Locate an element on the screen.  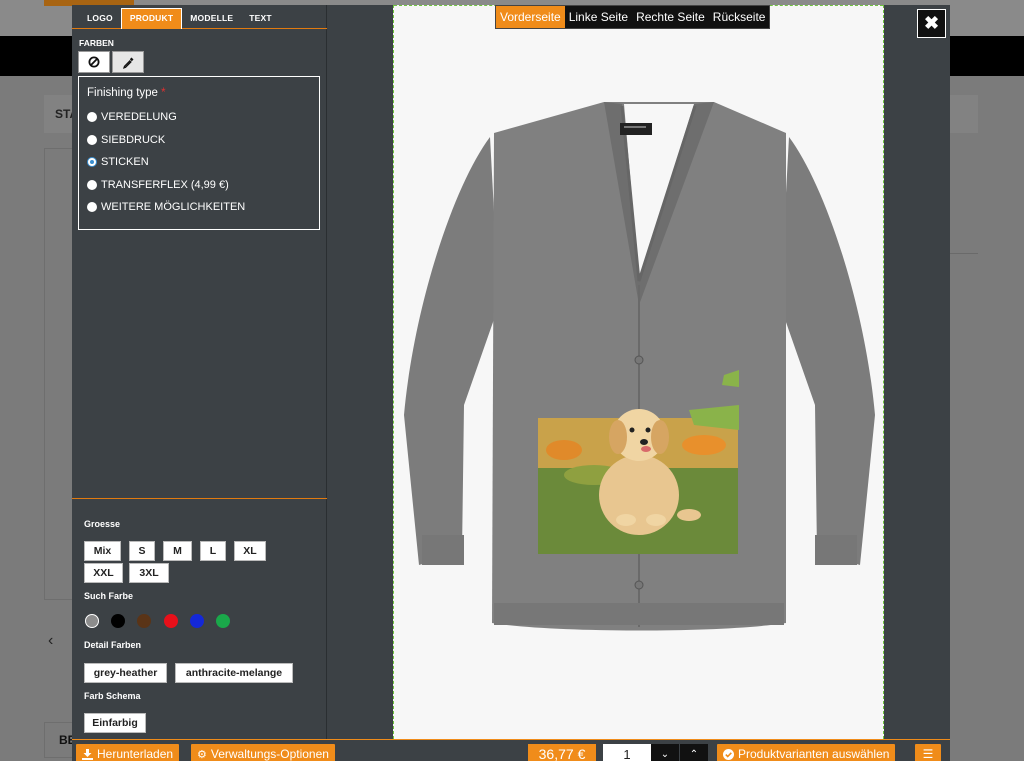
color-swatch-red is located at coordinates (171, 621).